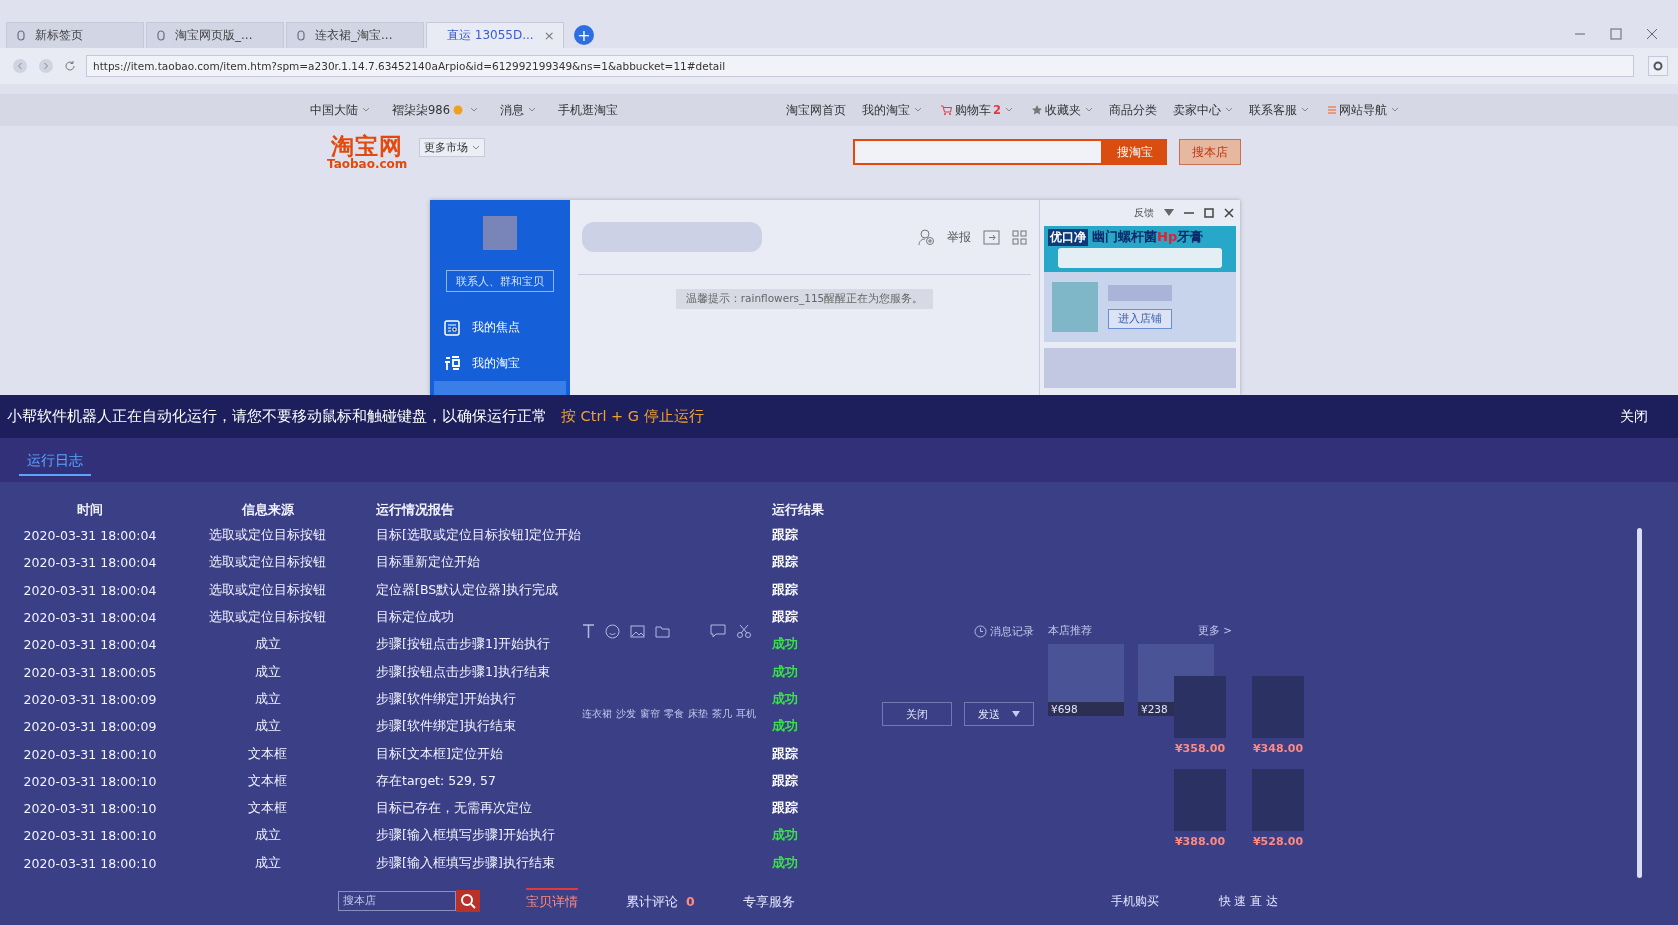 The width and height of the screenshot is (1678, 925). What do you see at coordinates (626, 714) in the screenshot?
I see `quick-word-link: 沙发` at bounding box center [626, 714].